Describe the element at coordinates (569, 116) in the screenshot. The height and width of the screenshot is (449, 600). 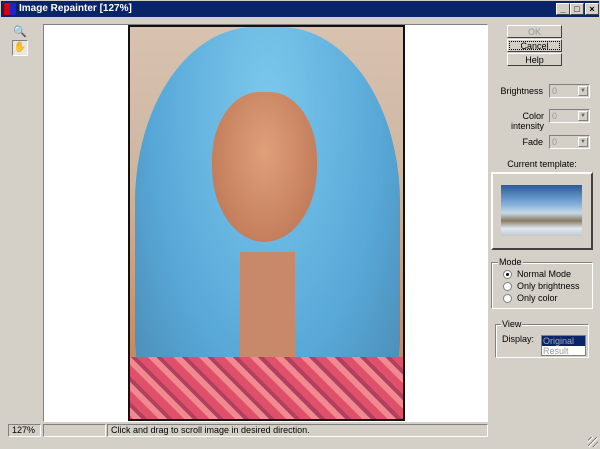
I see `color-intensity-combo: 0 ▼` at that location.